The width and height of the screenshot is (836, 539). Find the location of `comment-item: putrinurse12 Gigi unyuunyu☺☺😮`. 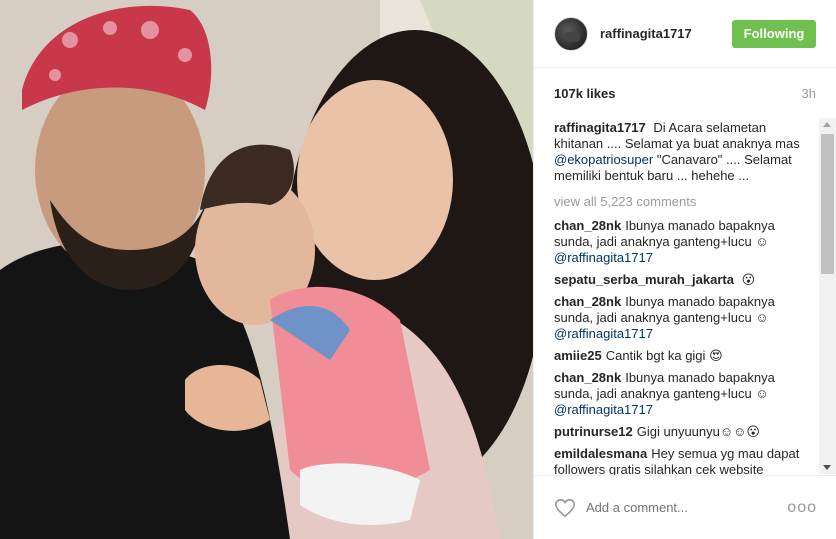

comment-item: putrinurse12 Gigi unyuunyu☺☺😮 is located at coordinates (684, 432).